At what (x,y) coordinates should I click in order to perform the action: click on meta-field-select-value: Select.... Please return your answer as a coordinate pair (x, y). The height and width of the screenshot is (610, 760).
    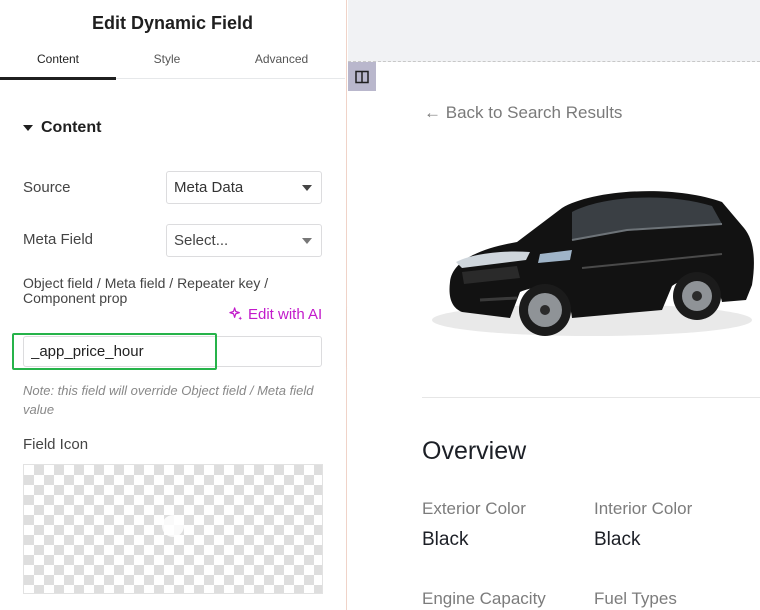
    Looking at the image, I should click on (201, 240).